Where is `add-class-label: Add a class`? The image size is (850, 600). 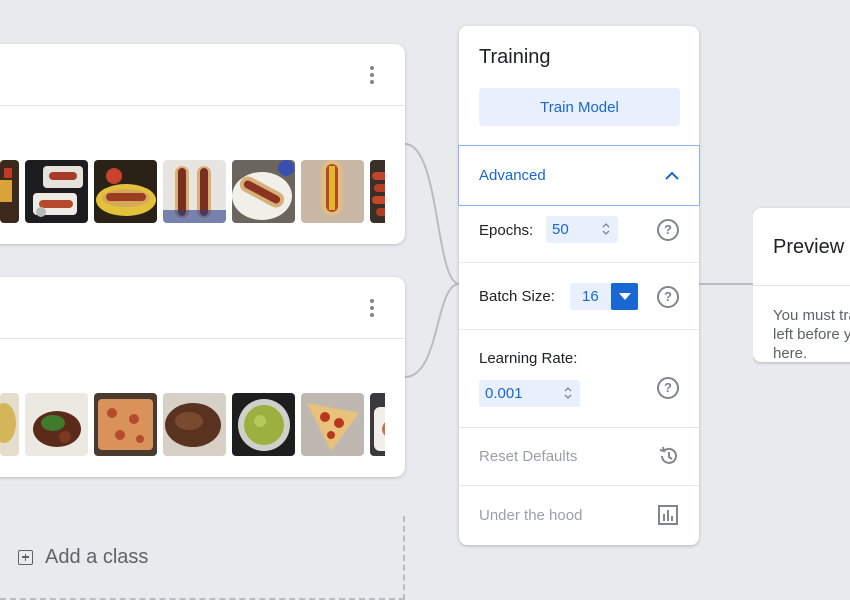 add-class-label: Add a class is located at coordinates (97, 556).